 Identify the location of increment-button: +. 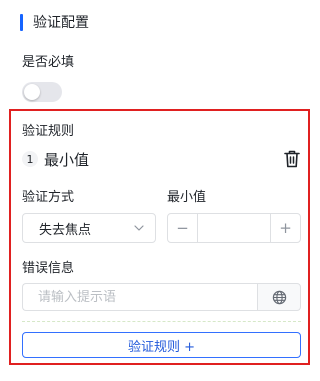
(285, 228).